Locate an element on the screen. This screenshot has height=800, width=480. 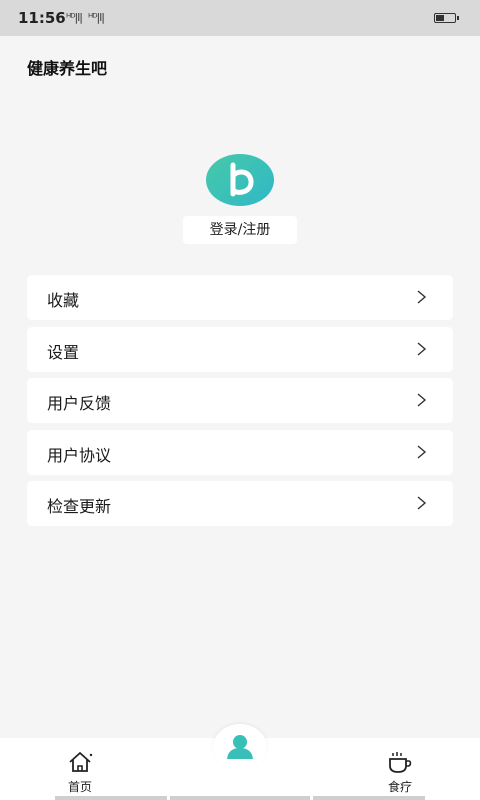
status-time: 11:56 is located at coordinates (42, 18).